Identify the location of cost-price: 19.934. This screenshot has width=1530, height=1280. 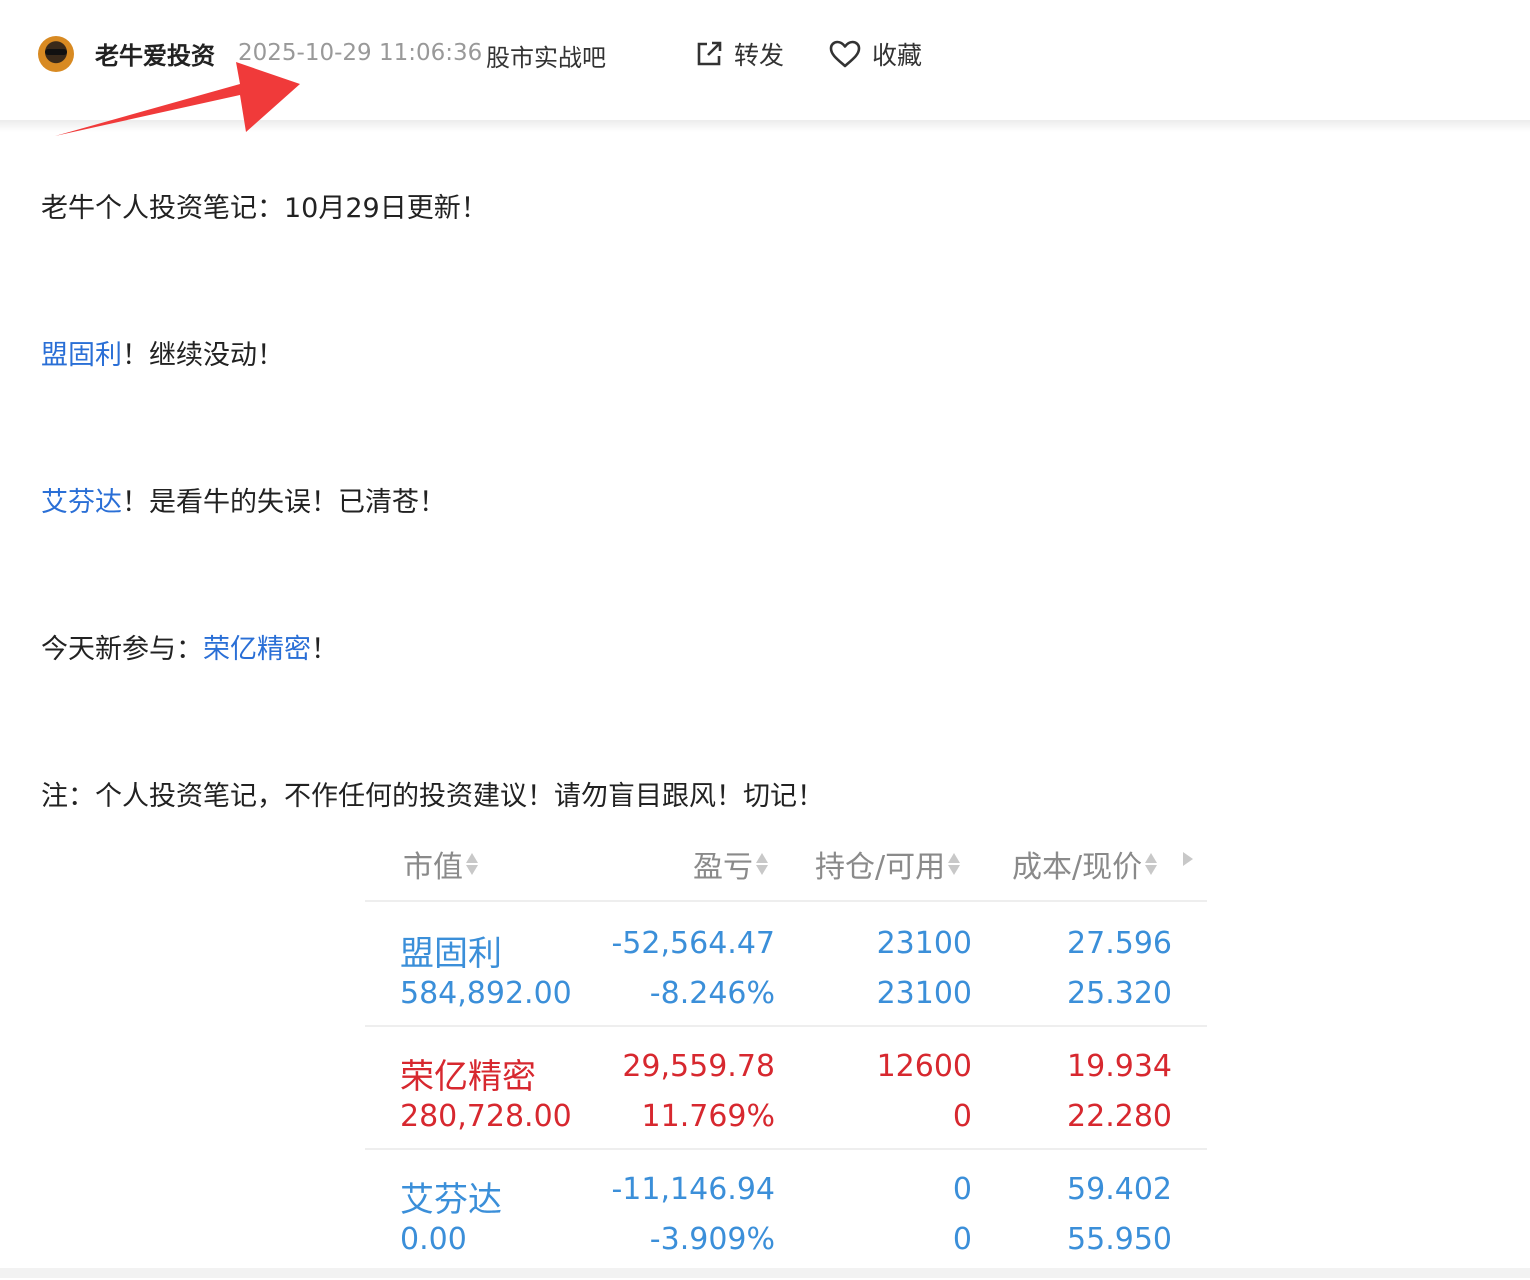
(1119, 1066).